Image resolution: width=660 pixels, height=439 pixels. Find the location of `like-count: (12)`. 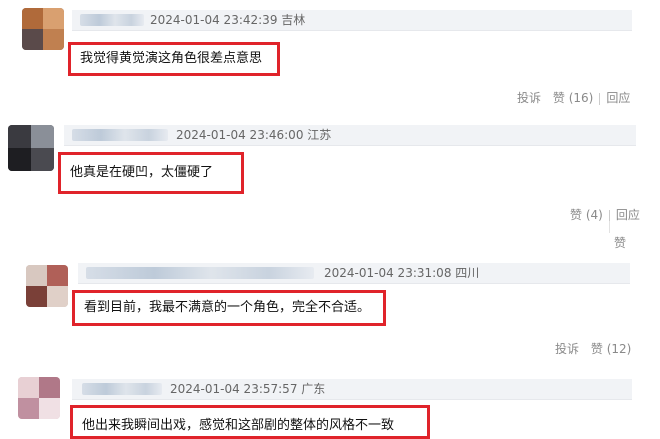

like-count: (12) is located at coordinates (619, 349).